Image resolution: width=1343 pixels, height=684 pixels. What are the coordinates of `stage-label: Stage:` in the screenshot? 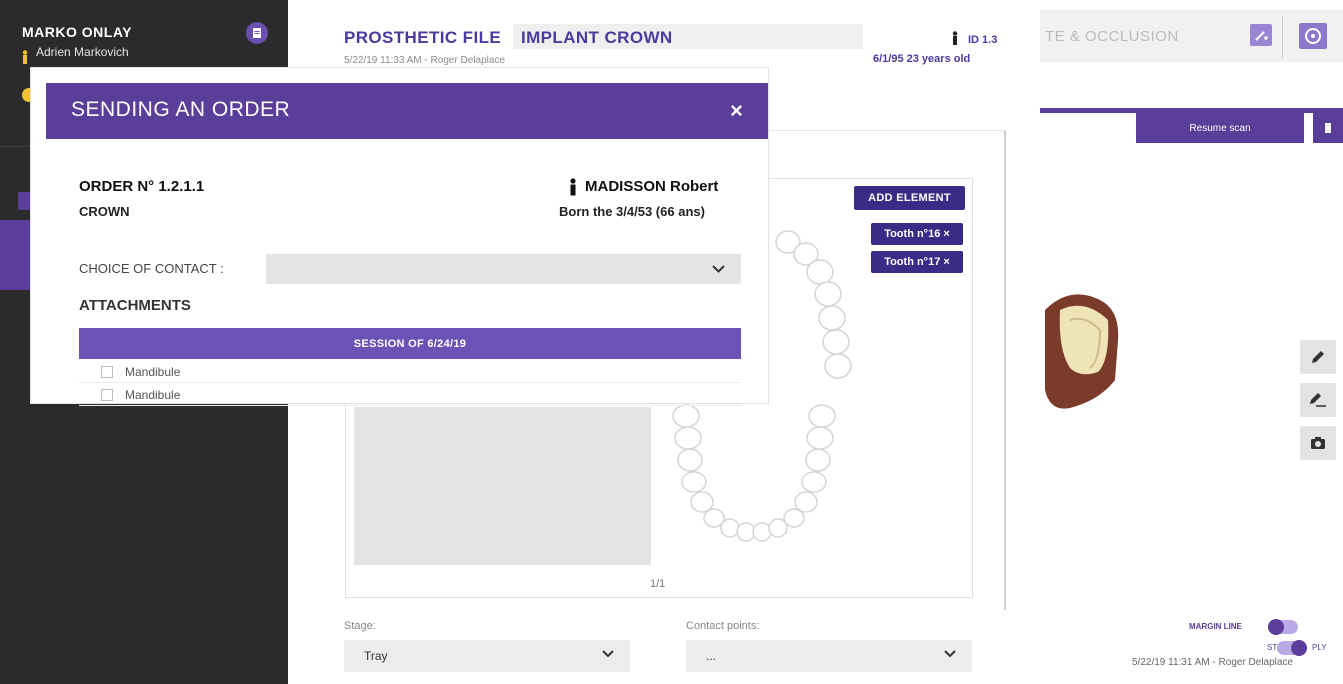 It's located at (360, 626).